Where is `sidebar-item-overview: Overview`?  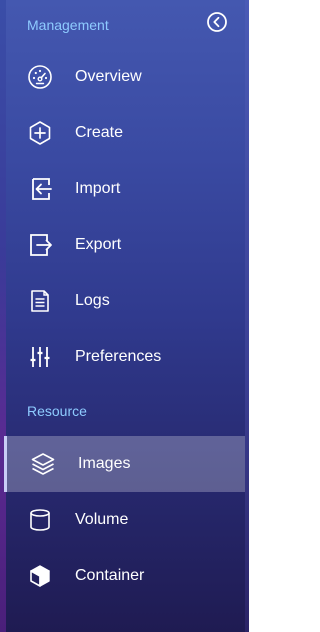
sidebar-item-overview: Overview is located at coordinates (124, 77).